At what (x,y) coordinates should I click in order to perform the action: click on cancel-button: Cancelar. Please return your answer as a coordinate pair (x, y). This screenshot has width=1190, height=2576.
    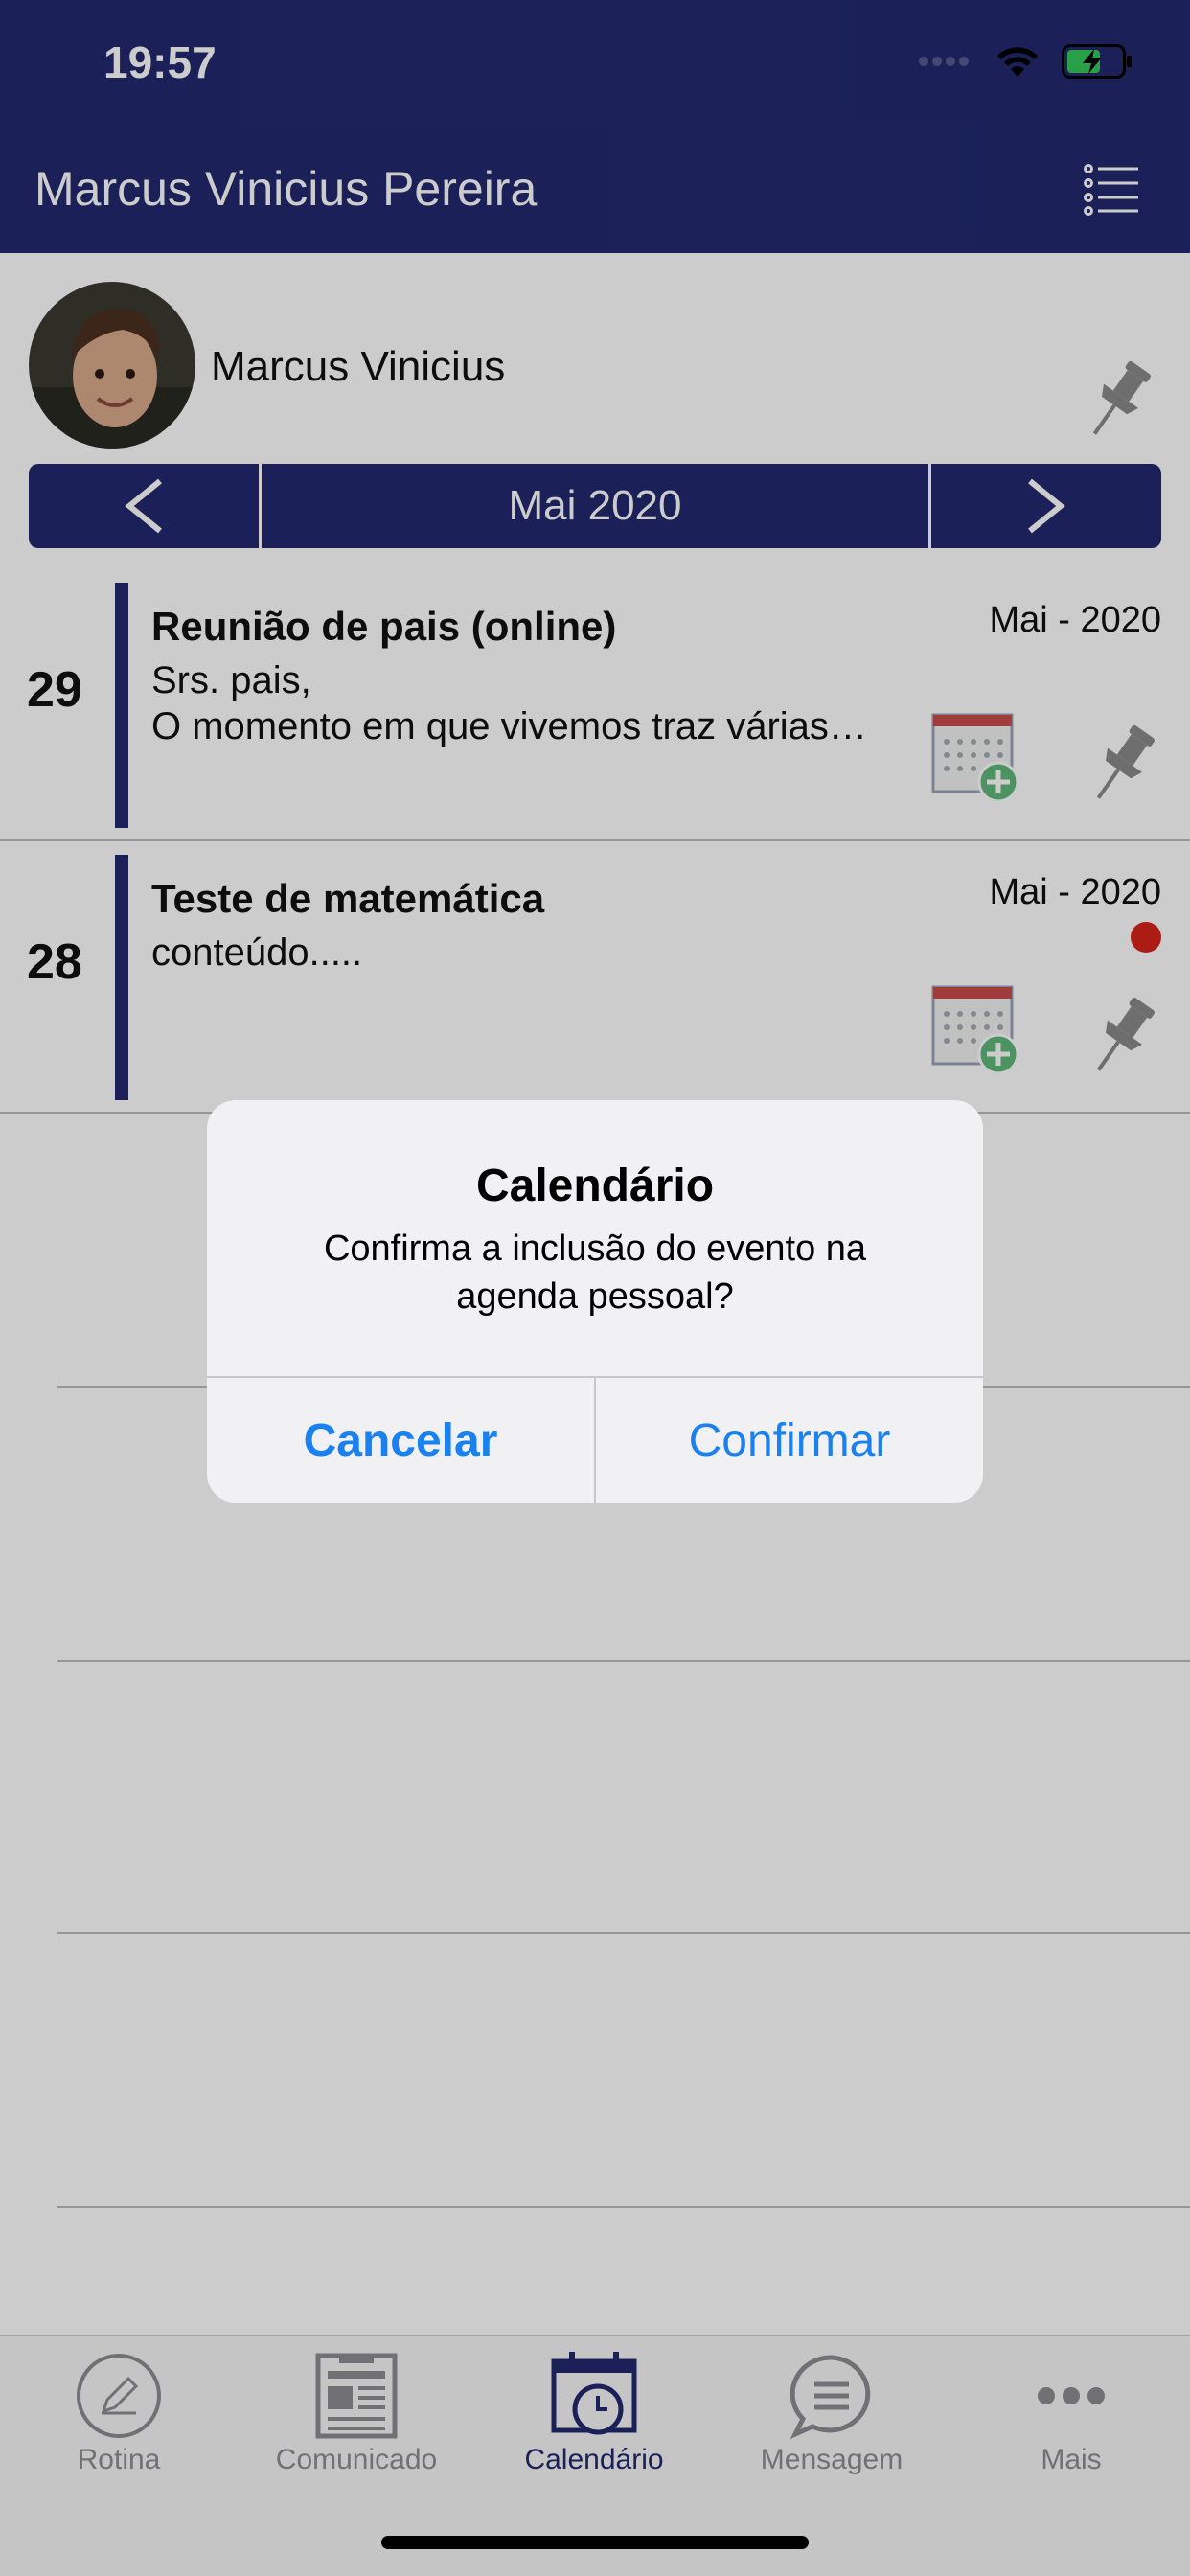
    Looking at the image, I should click on (402, 1440).